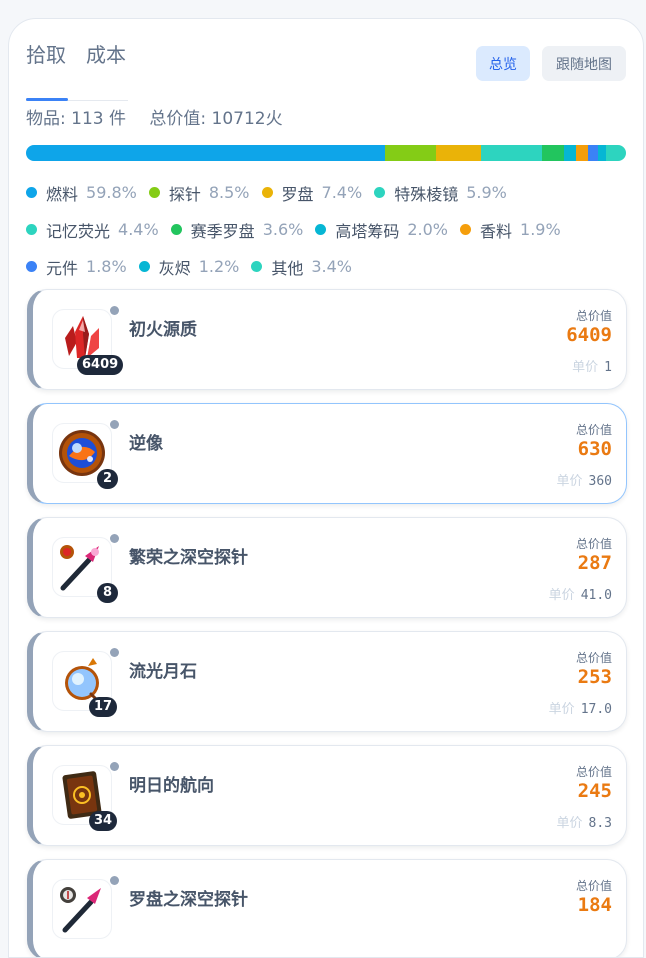  I want to click on item-count: 物品: 113 件, so click(76, 119).